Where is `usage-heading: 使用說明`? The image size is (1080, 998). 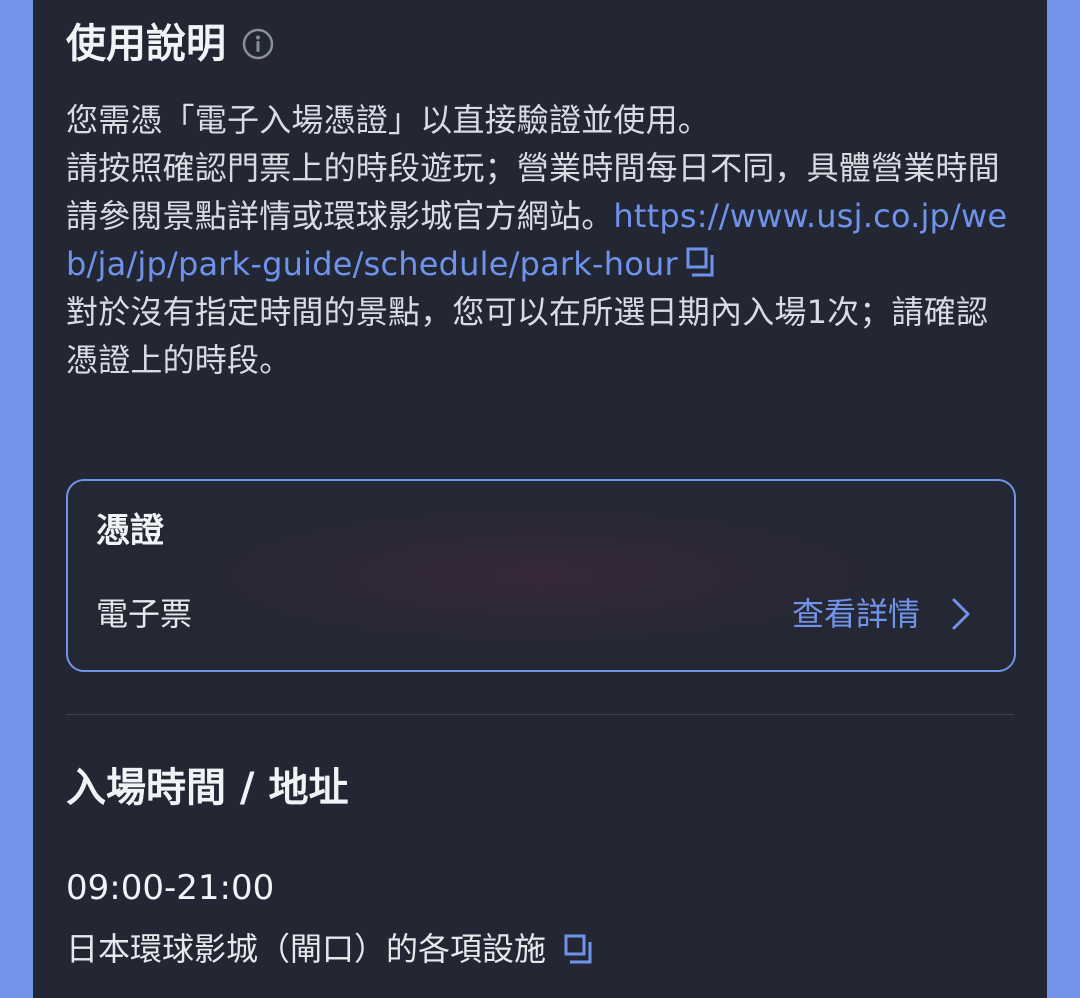
usage-heading: 使用說明 is located at coordinates (170, 44).